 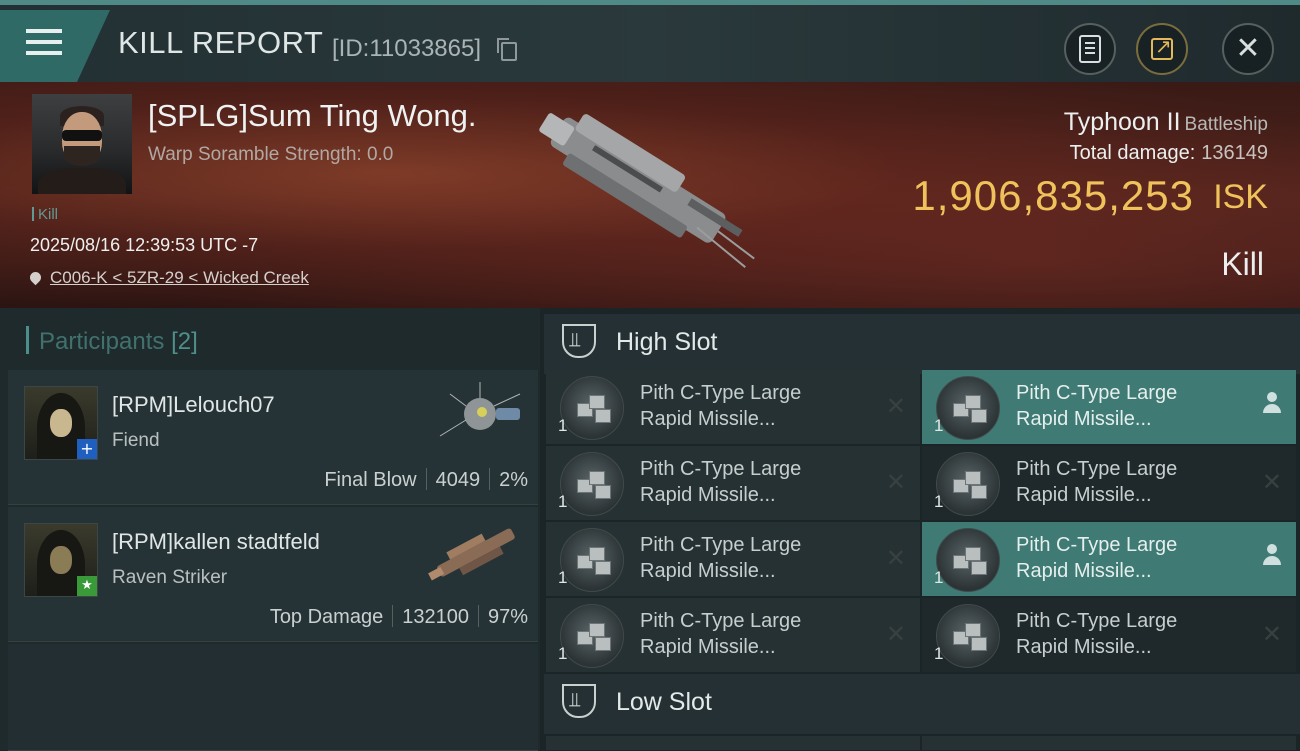 I want to click on ship-class: Battleship, so click(x=1226, y=124).